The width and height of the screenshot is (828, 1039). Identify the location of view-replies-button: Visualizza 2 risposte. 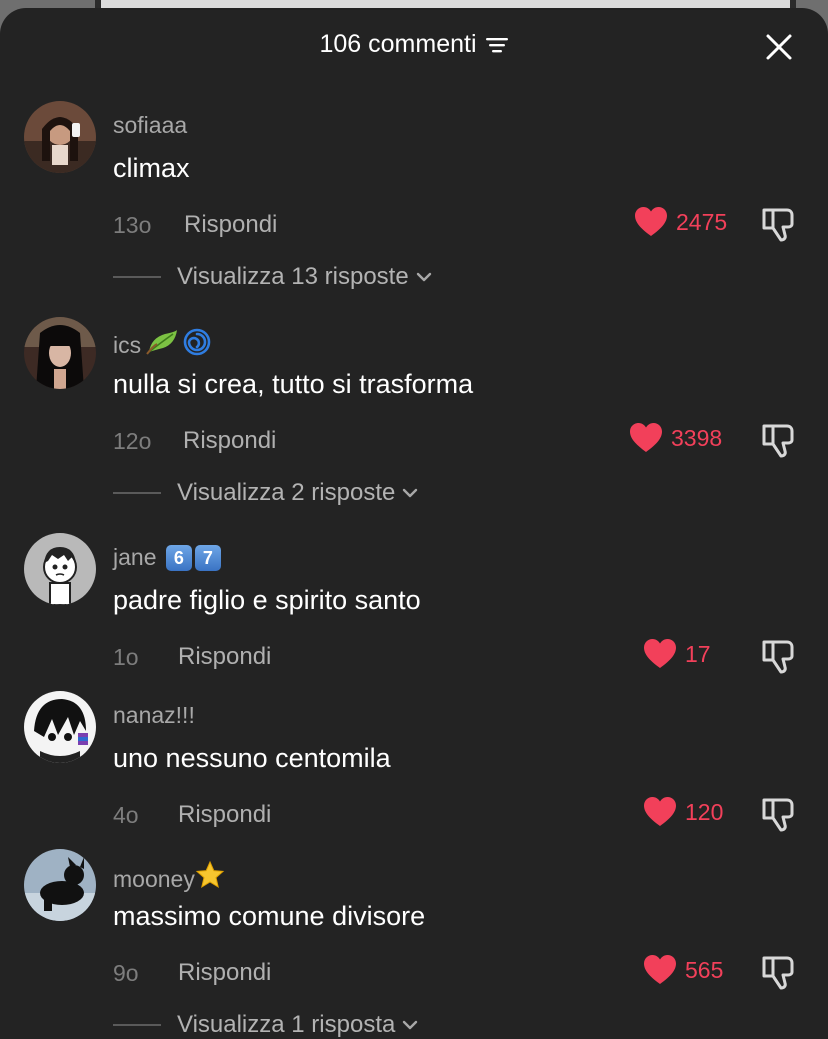
(266, 493).